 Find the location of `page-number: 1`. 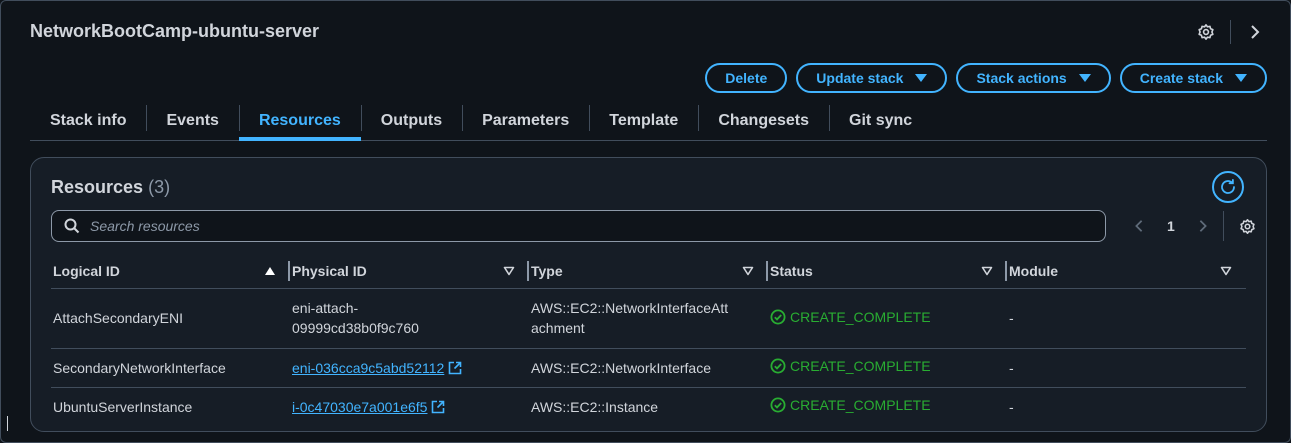

page-number: 1 is located at coordinates (1171, 226).